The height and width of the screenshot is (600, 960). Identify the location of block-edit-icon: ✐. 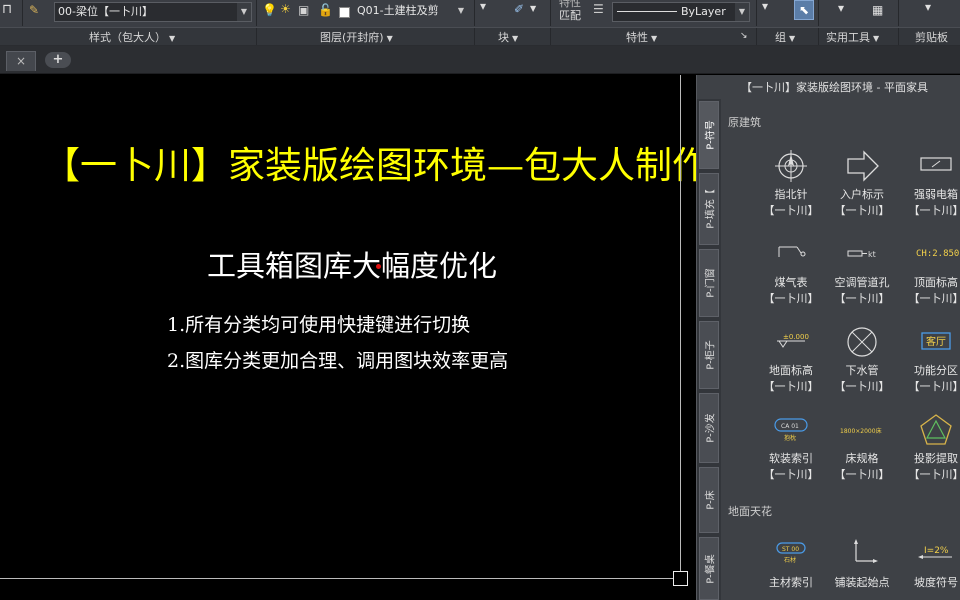
(519, 9).